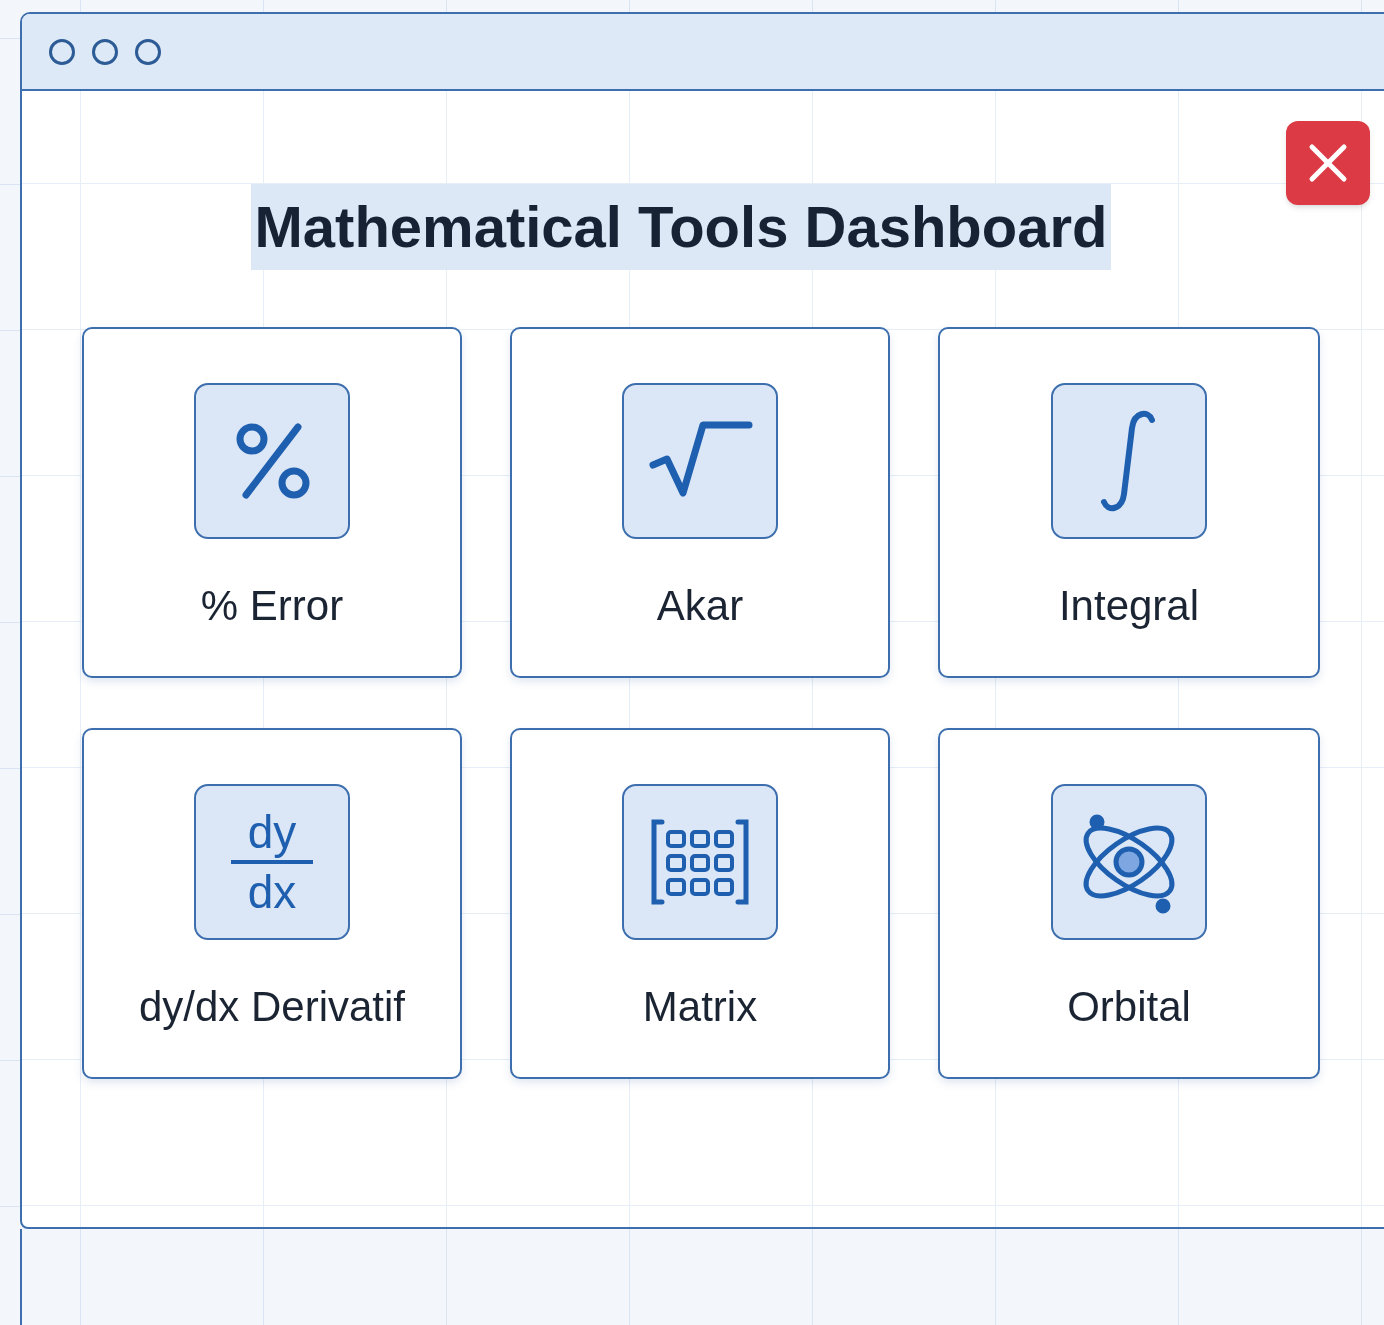 Image resolution: width=1384 pixels, height=1325 pixels. I want to click on tool-label: Orbital, so click(1129, 1007).